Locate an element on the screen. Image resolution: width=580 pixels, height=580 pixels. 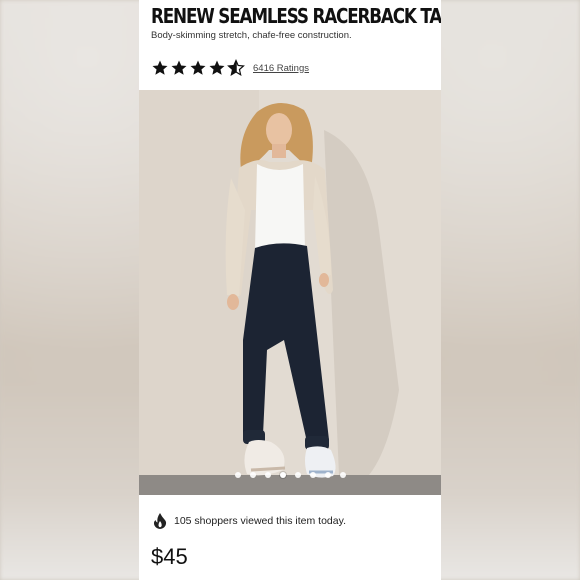
star-half-icon is located at coordinates (236, 67).